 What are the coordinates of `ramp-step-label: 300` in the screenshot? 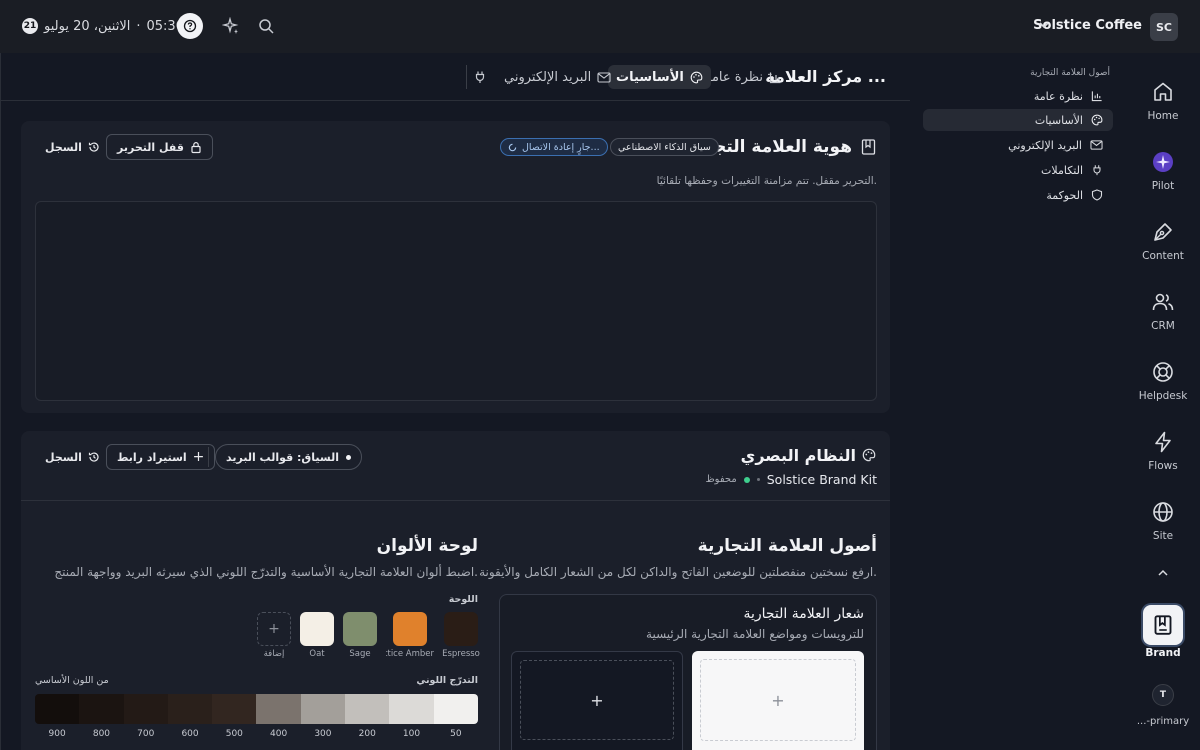 It's located at (323, 734).